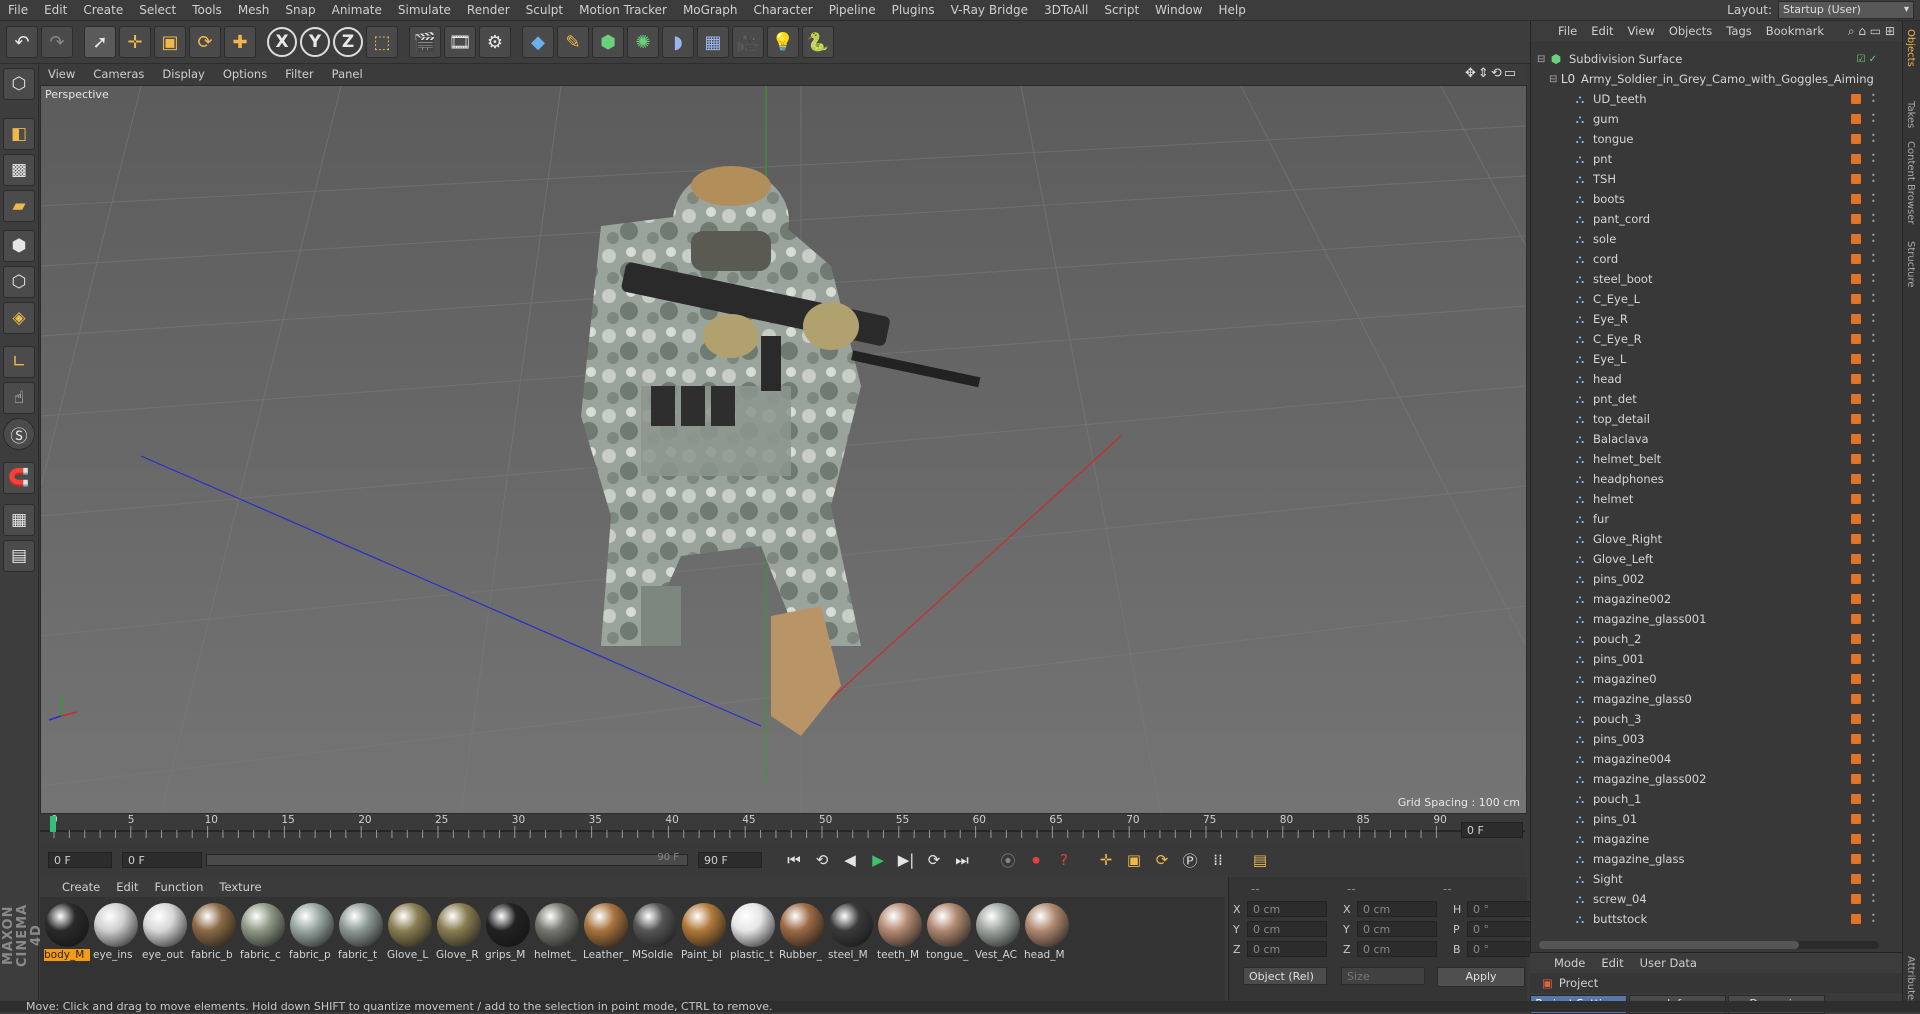 The image size is (1920, 1014). Describe the element at coordinates (998, 934) in the screenshot. I see `material-swatch: Vest_AC` at that location.